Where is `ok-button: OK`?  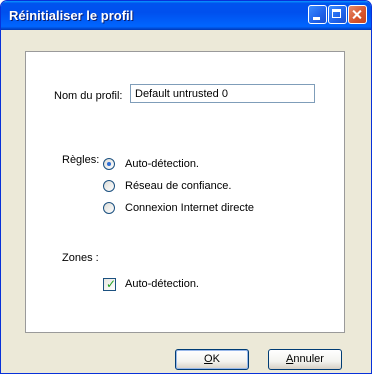
ok-button: OK is located at coordinates (212, 359).